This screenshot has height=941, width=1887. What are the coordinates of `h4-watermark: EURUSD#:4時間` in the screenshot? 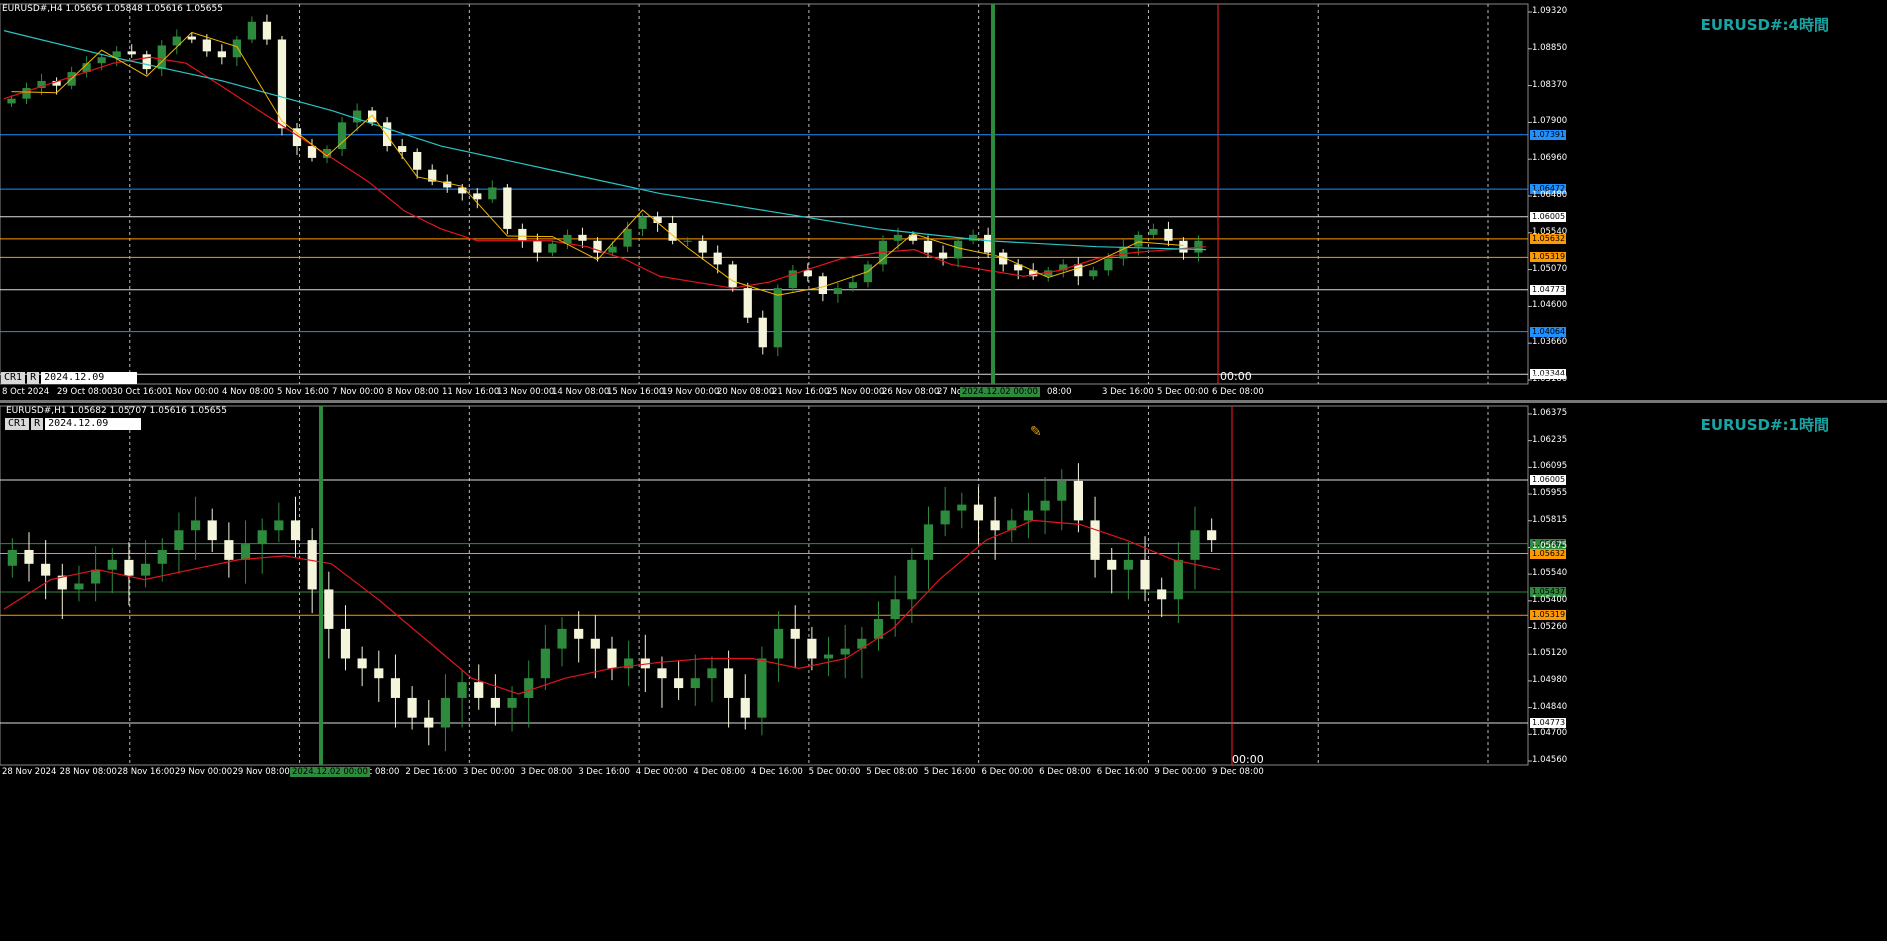 It's located at (1764, 25).